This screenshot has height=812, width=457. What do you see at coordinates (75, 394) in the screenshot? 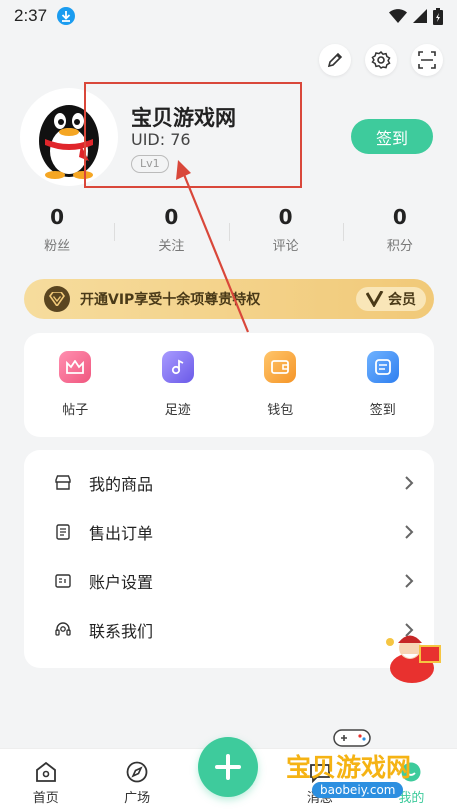
I see `quick-action-posts: 帖子` at bounding box center [75, 394].